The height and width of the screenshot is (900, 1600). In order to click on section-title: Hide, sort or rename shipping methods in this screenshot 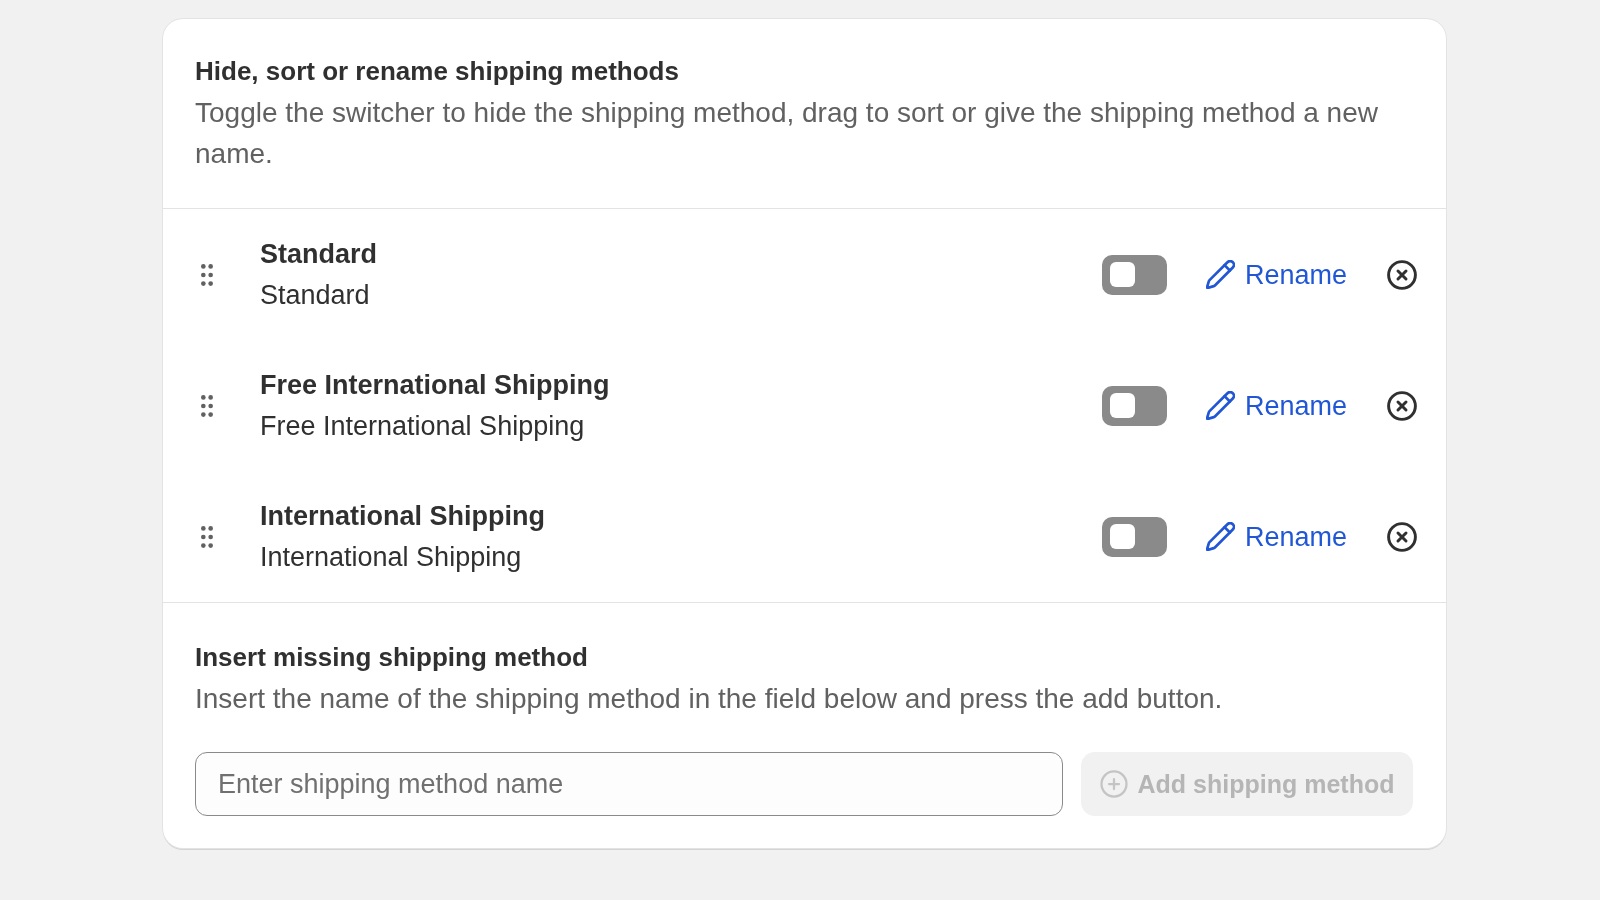, I will do `click(437, 71)`.